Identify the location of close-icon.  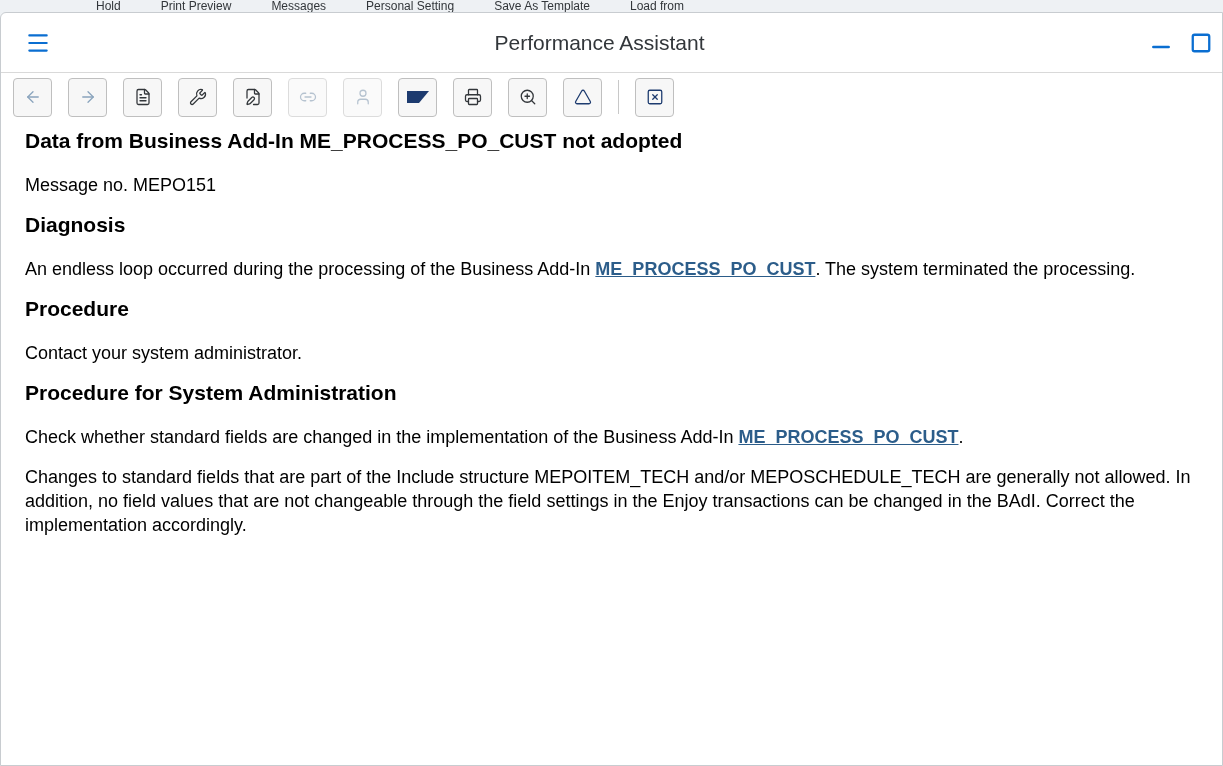
(654, 97).